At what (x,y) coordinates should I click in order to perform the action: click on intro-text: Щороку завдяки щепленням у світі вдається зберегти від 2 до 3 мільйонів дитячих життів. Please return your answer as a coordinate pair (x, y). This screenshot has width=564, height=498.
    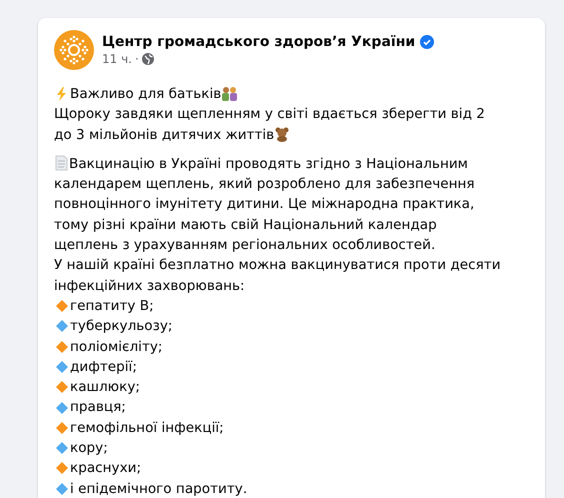
    Looking at the image, I should click on (270, 125).